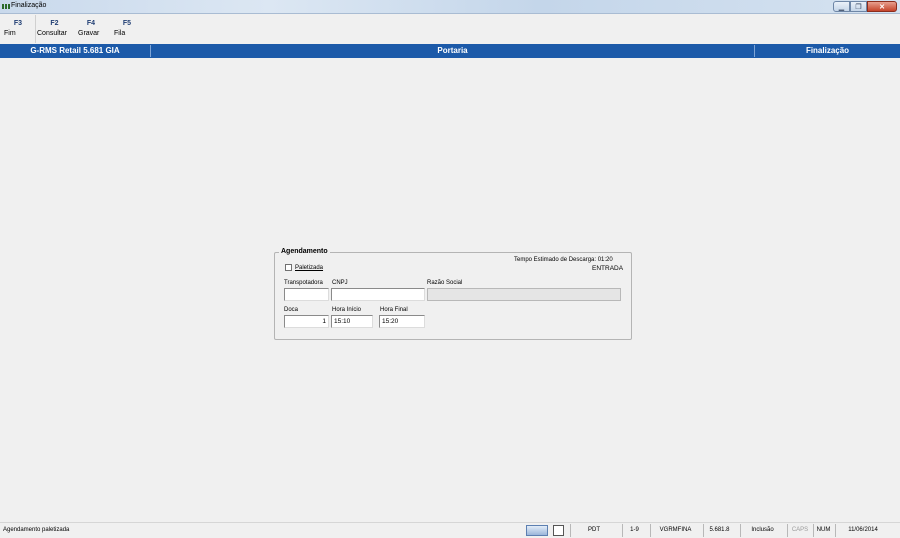 The image size is (900, 538). What do you see at coordinates (402, 321) in the screenshot?
I see `hora-final-input: 15:20` at bounding box center [402, 321].